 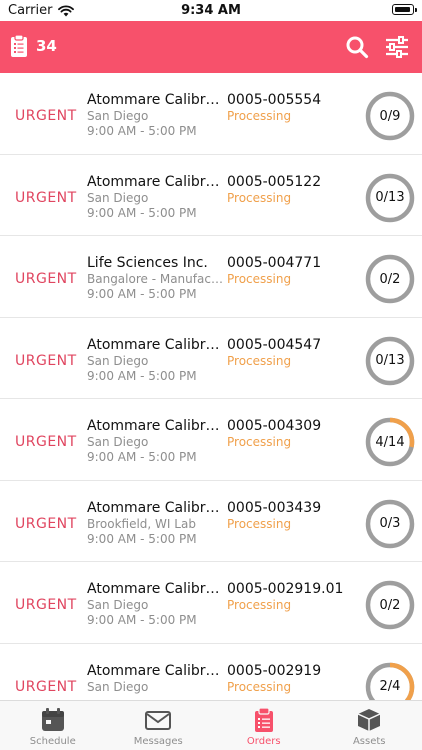 What do you see at coordinates (274, 670) in the screenshot?
I see `order-number: 0005-002919` at bounding box center [274, 670].